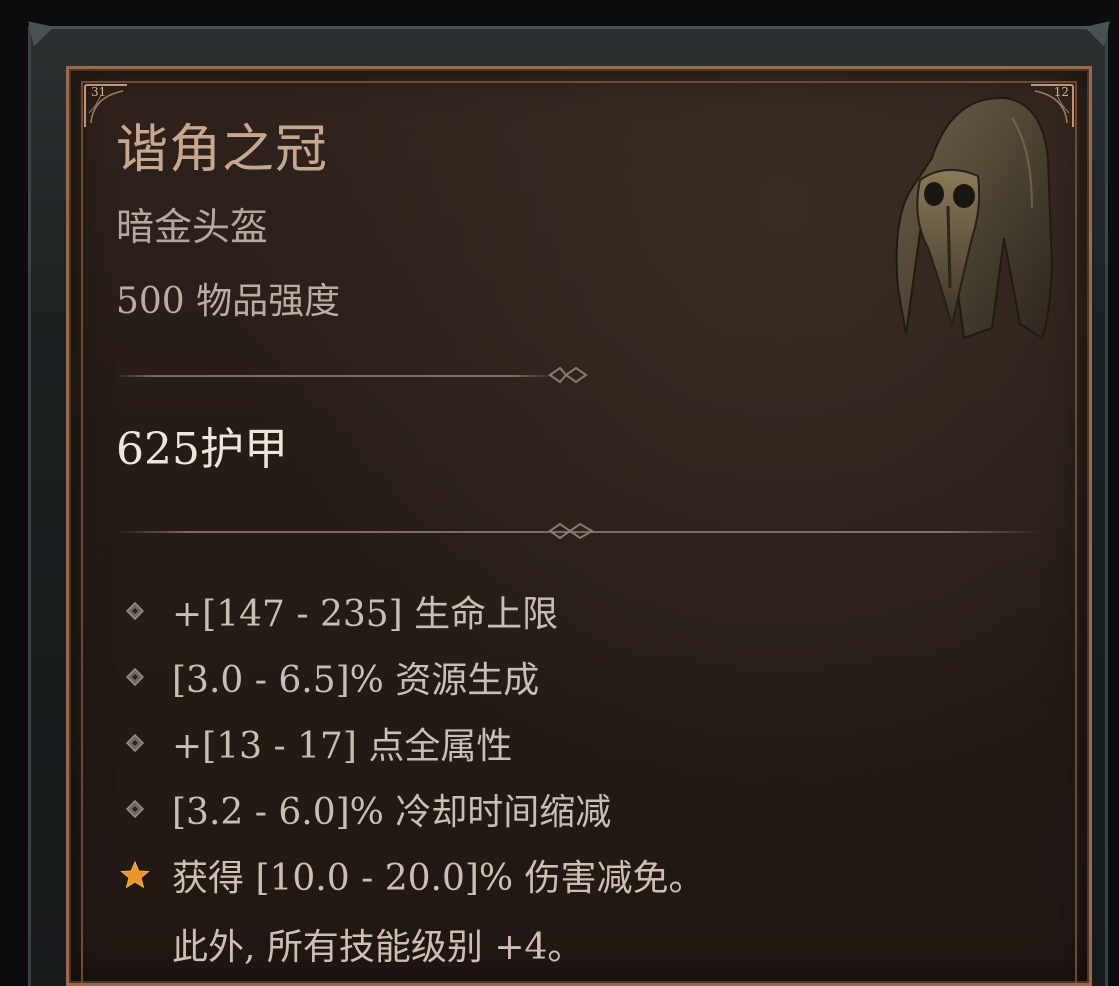 This screenshot has height=986, width=1119. I want to click on star-icon, so click(135, 875).